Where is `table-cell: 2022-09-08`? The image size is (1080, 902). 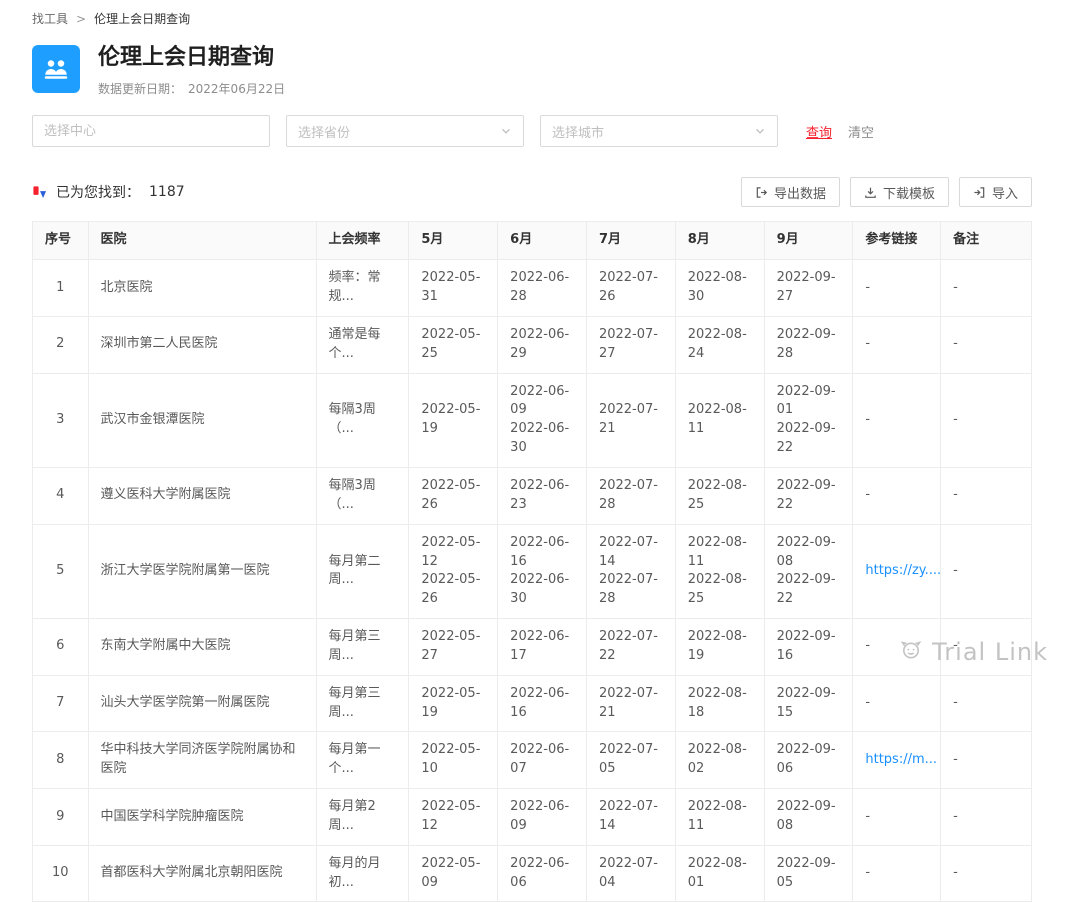 table-cell: 2022-09-08 is located at coordinates (808, 817).